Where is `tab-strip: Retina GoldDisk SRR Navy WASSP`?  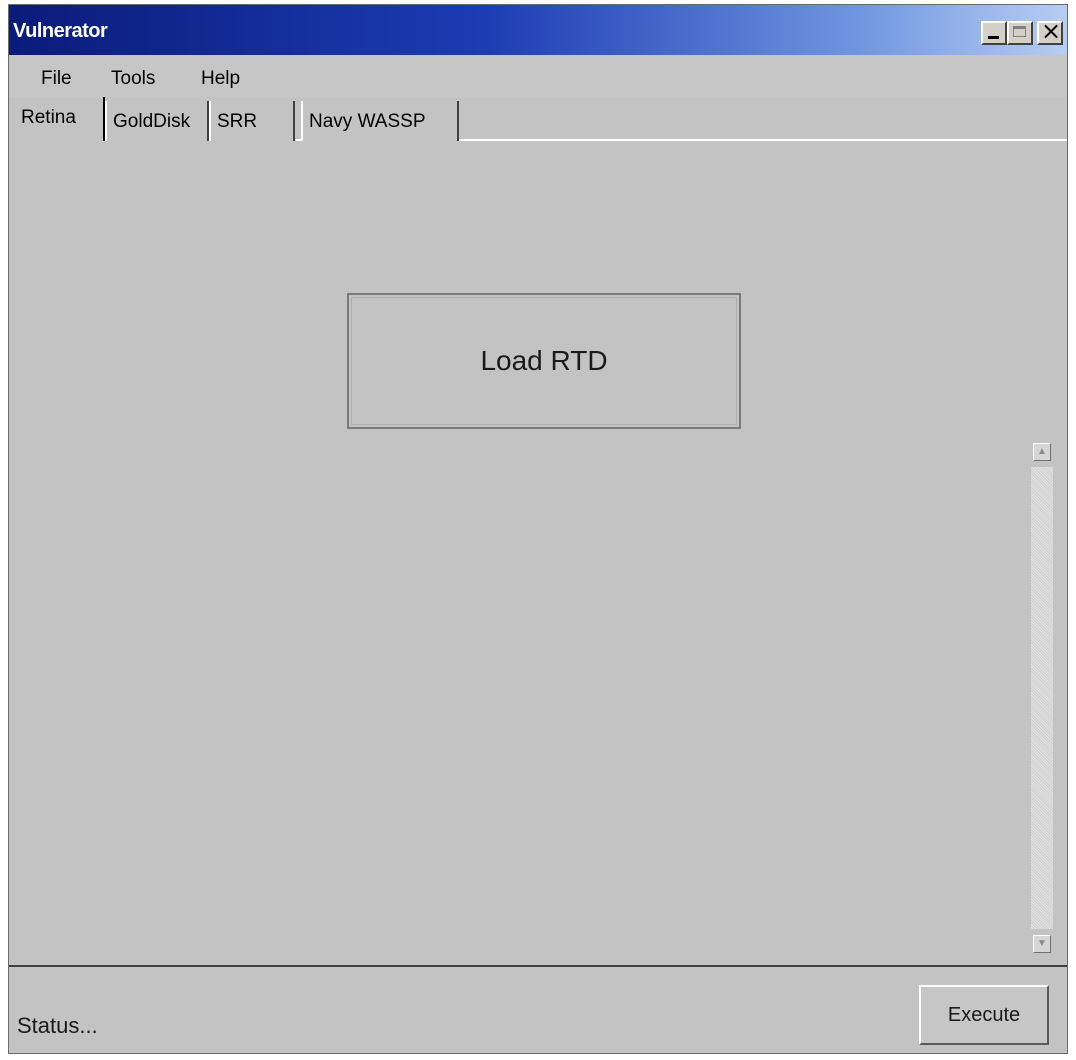 tab-strip: Retina GoldDisk SRR Navy WASSP is located at coordinates (538, 119).